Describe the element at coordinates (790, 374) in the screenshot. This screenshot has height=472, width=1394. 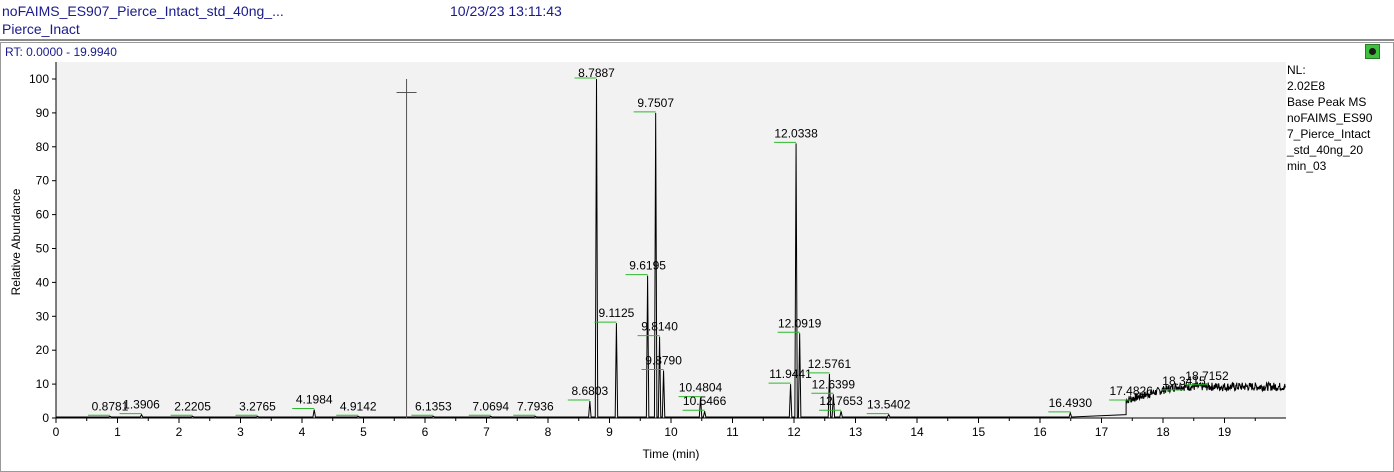
I see `peak-label: 11.9441` at that location.